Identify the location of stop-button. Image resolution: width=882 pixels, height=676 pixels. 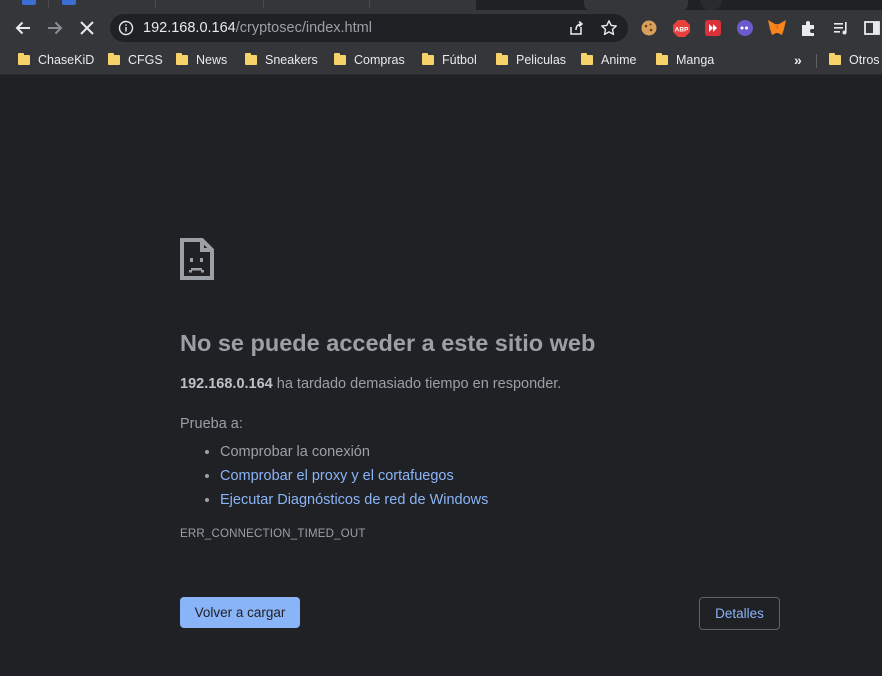
(87, 28).